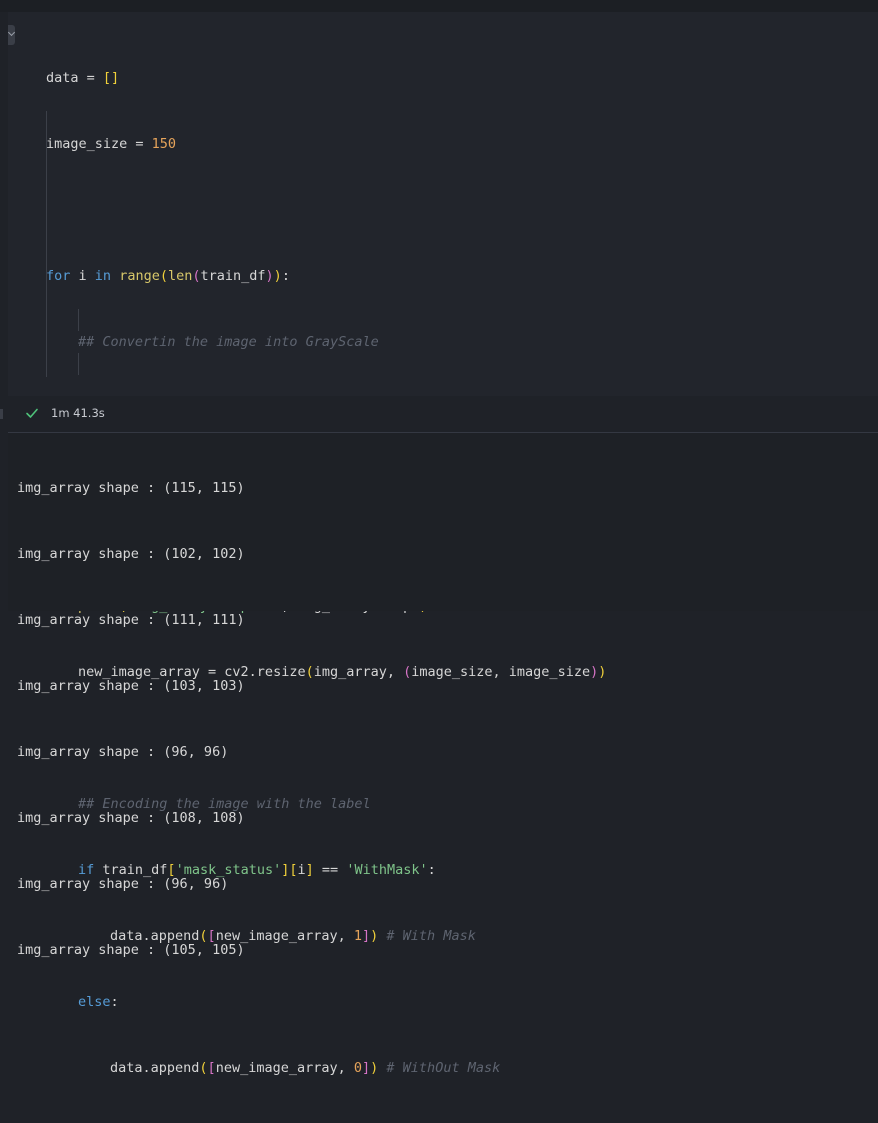 The height and width of the screenshot is (1123, 878). What do you see at coordinates (131, 554) in the screenshot?
I see `output-line: img_array shape : (102, 102)` at bounding box center [131, 554].